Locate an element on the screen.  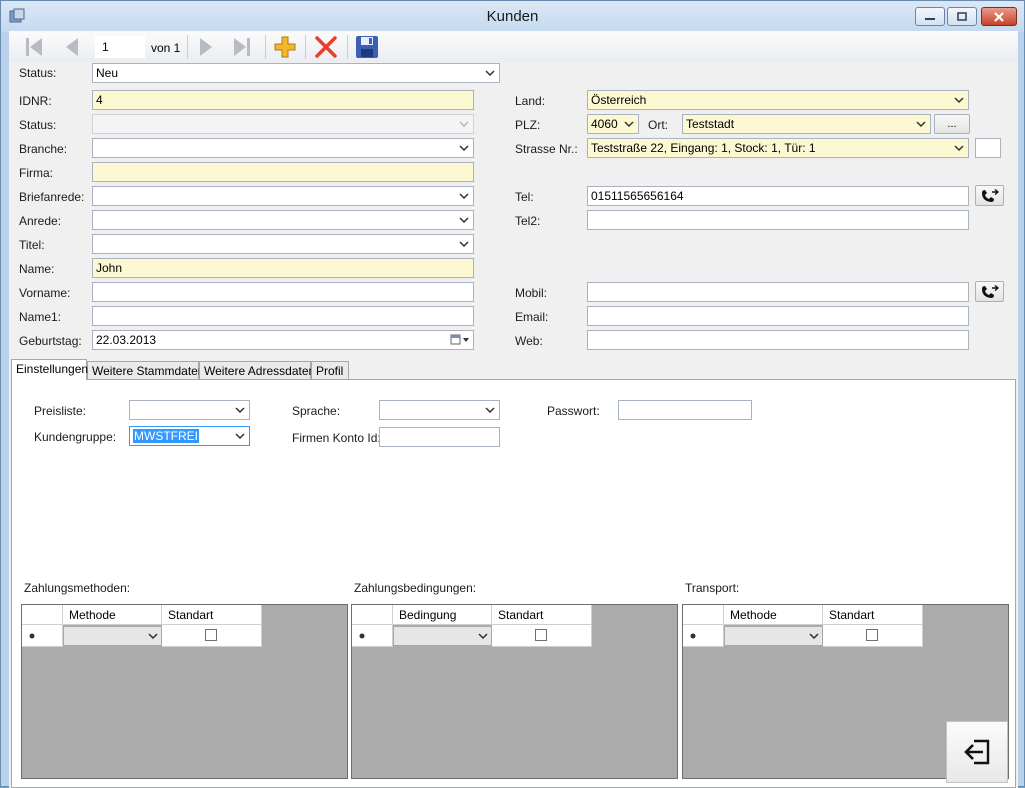
navigation-toolbar: 1 von 1 is located at coordinates (513, 46).